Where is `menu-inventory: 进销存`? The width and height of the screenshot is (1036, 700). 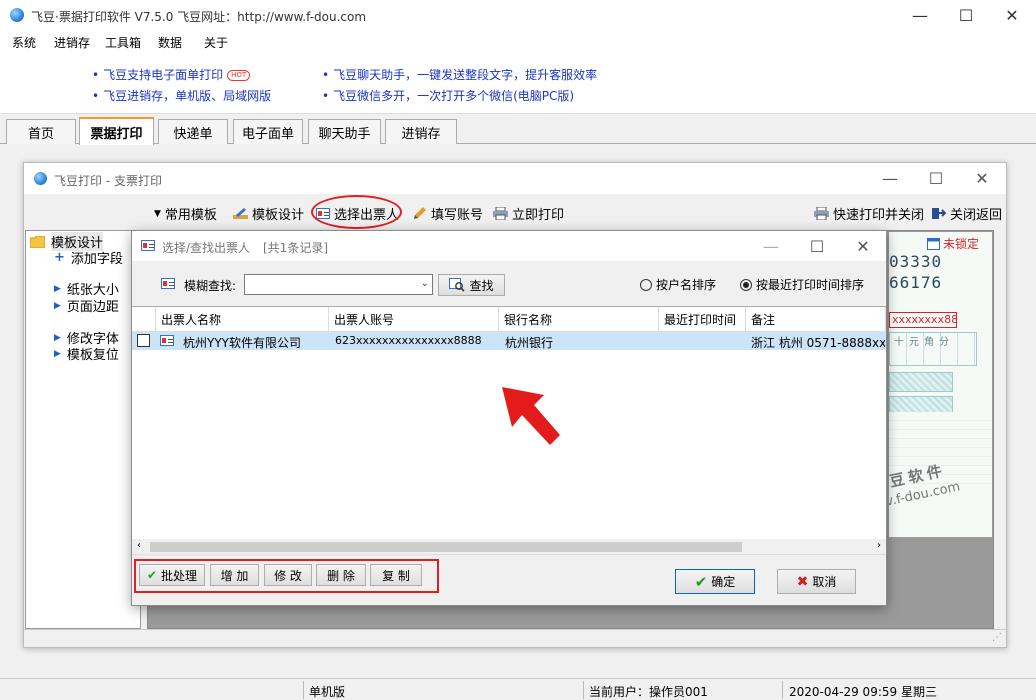 menu-inventory: 进销存 is located at coordinates (72, 42).